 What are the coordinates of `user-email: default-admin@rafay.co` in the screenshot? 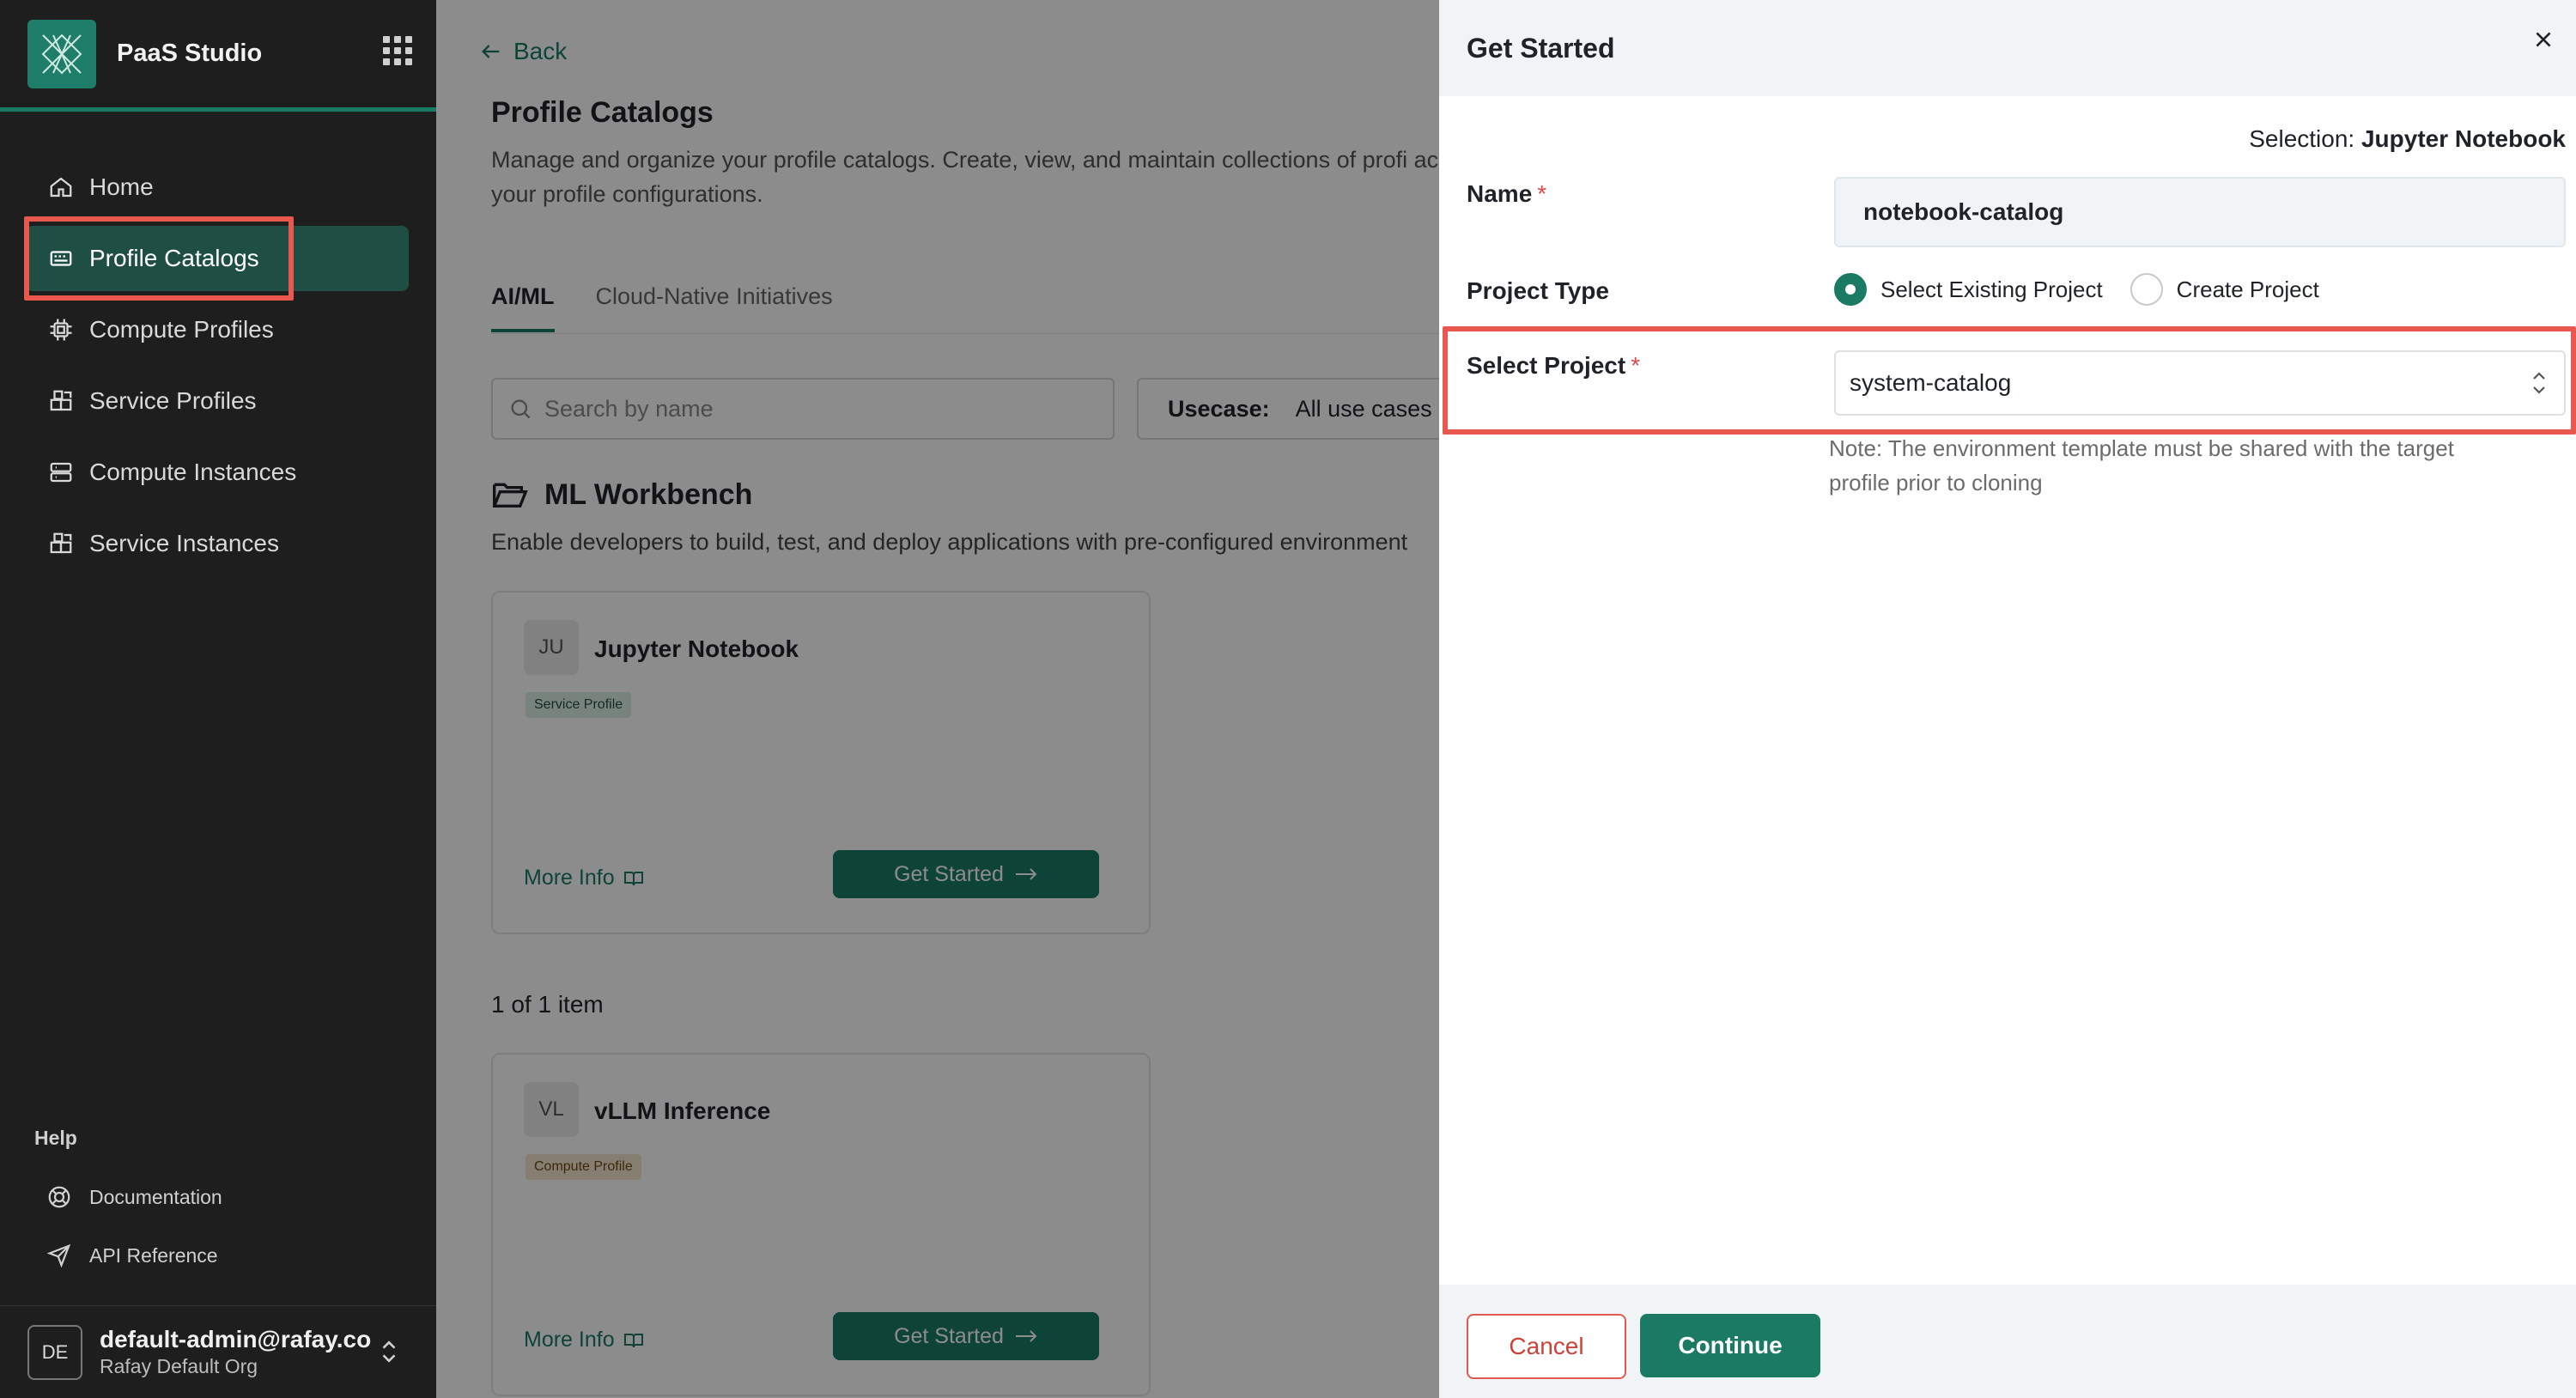 It's located at (236, 1339).